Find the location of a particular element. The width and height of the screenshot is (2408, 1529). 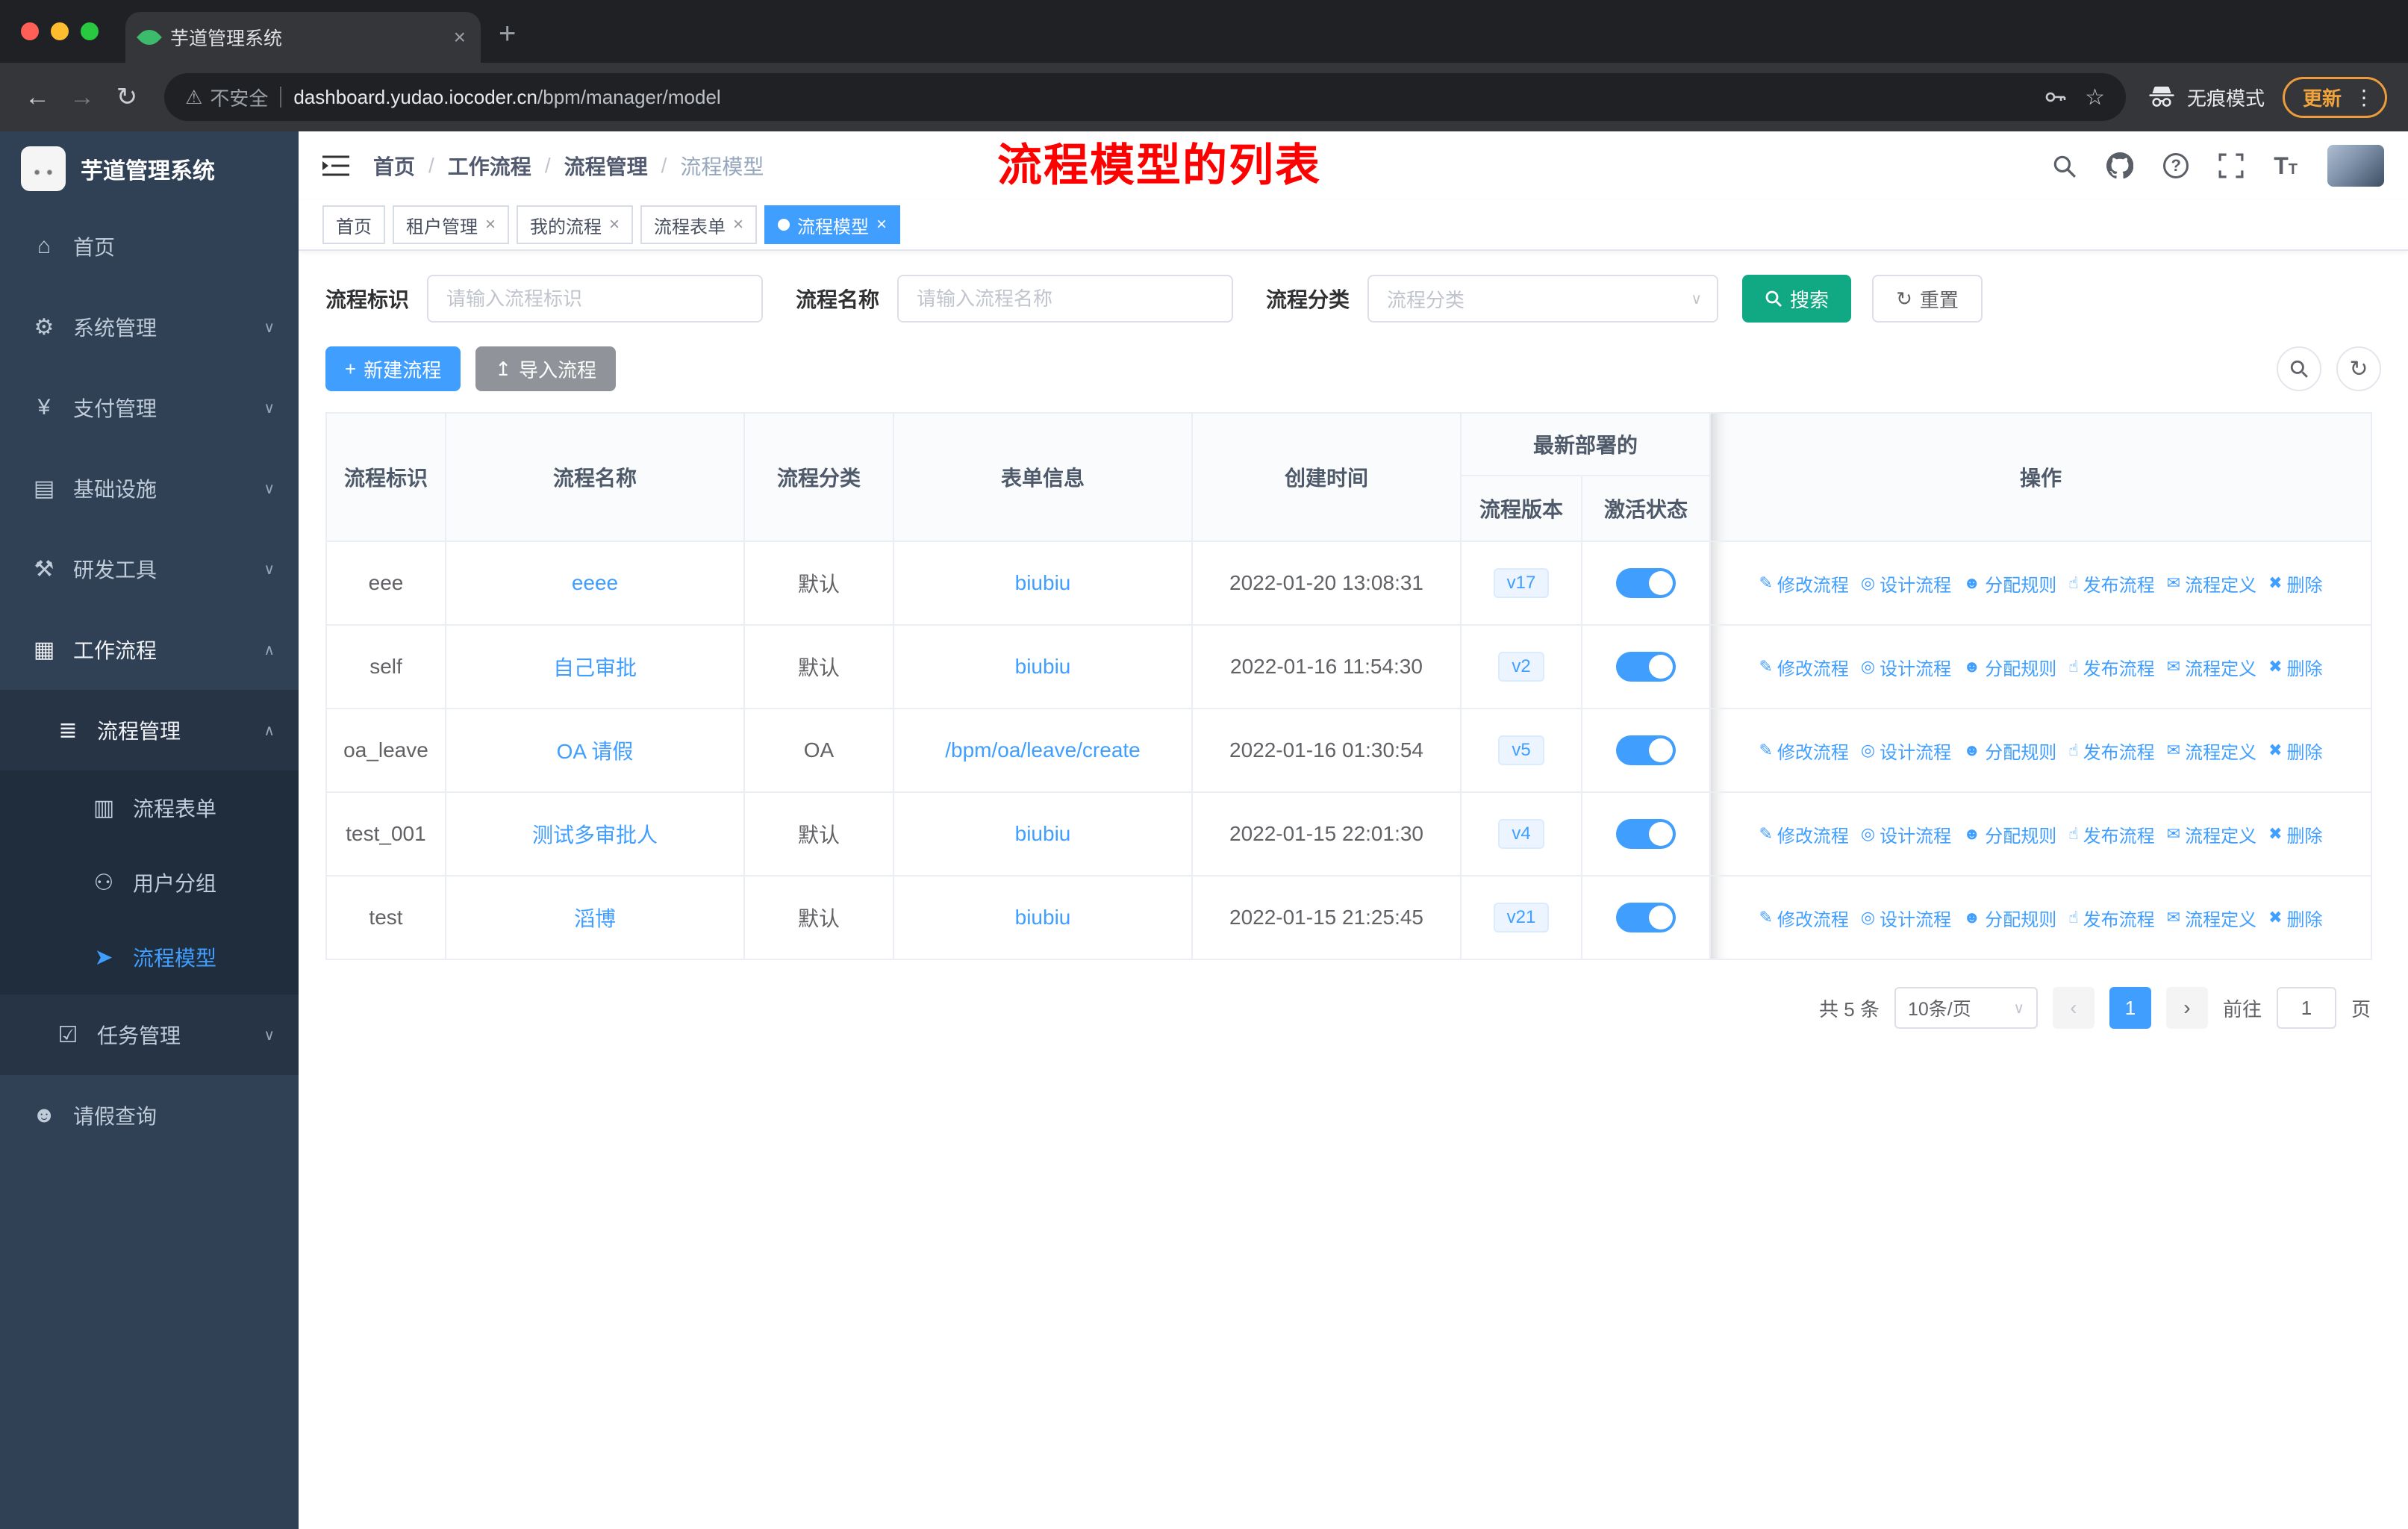

breadcrumb-home: 首页 is located at coordinates (394, 166).